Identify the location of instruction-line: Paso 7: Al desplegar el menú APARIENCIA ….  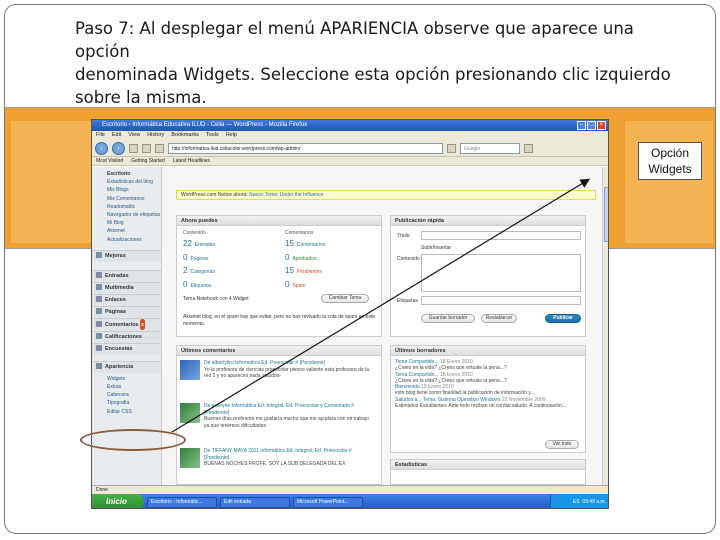
(354, 40).